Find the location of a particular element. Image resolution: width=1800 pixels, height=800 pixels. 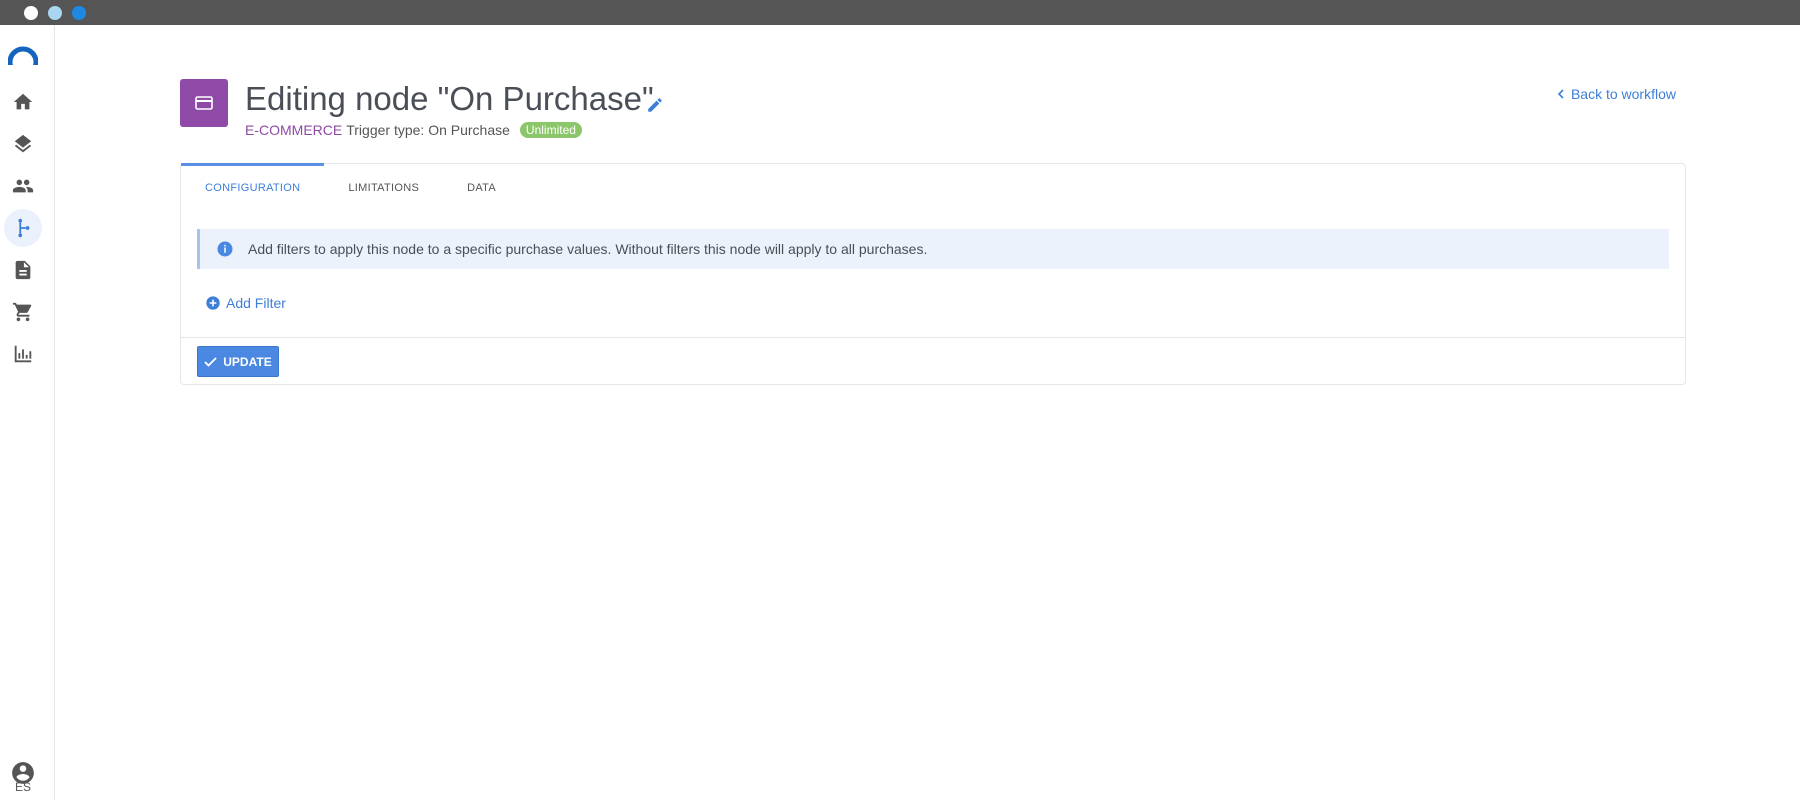

home-icon is located at coordinates (23, 101).